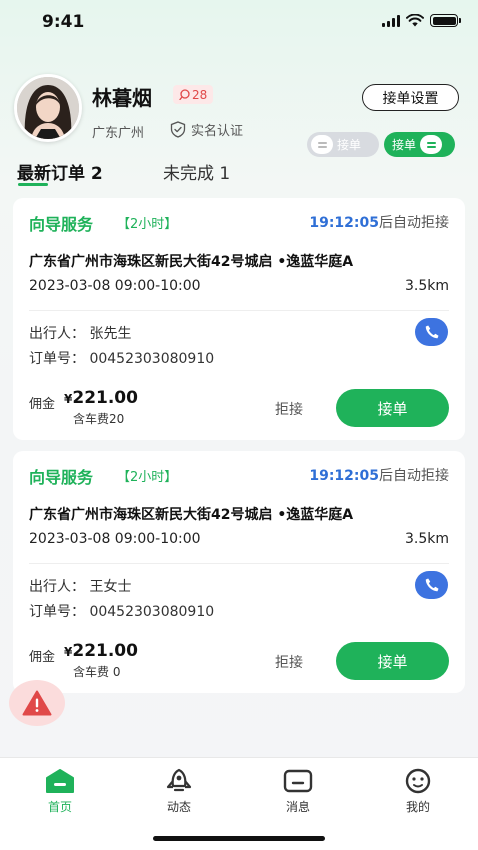 This screenshot has height=850, width=478. I want to click on nav-label-activity: 动态, so click(178, 807).